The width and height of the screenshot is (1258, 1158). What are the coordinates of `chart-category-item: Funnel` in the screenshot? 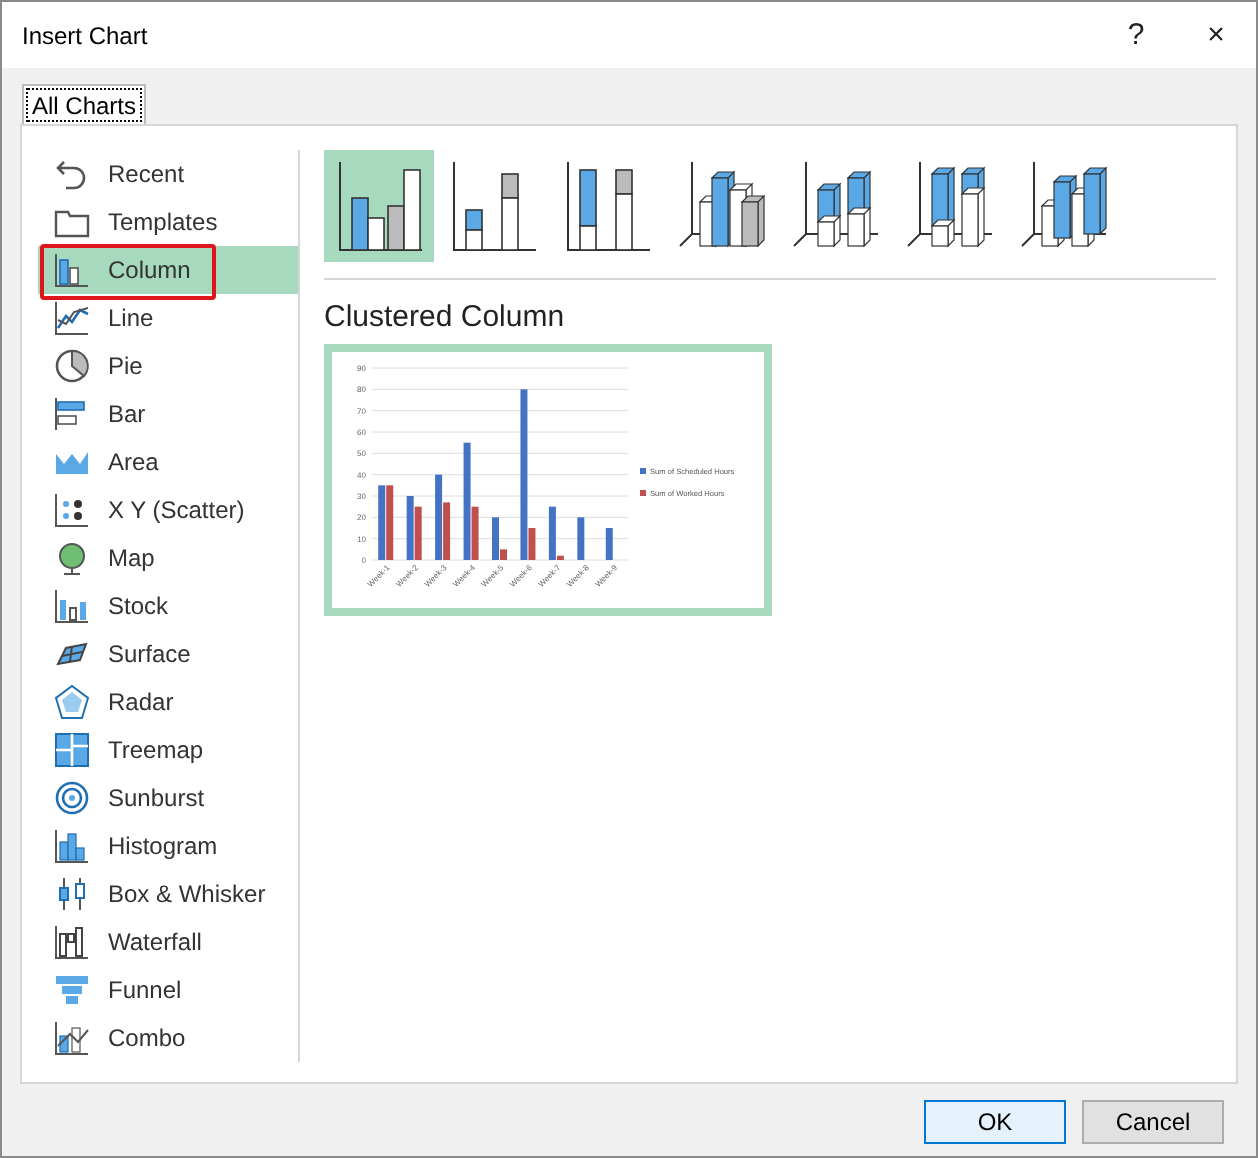 It's located at (168, 990).